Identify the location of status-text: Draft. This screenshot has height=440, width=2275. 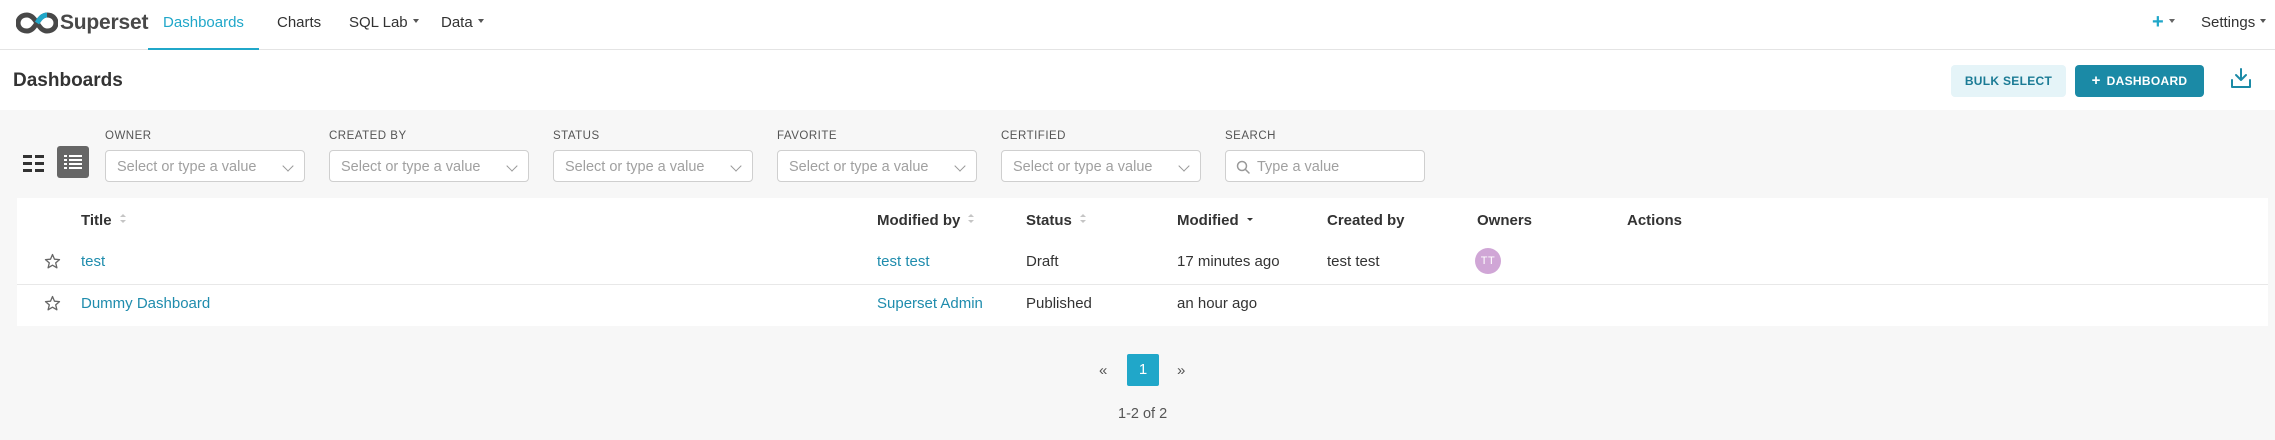
(1042, 261).